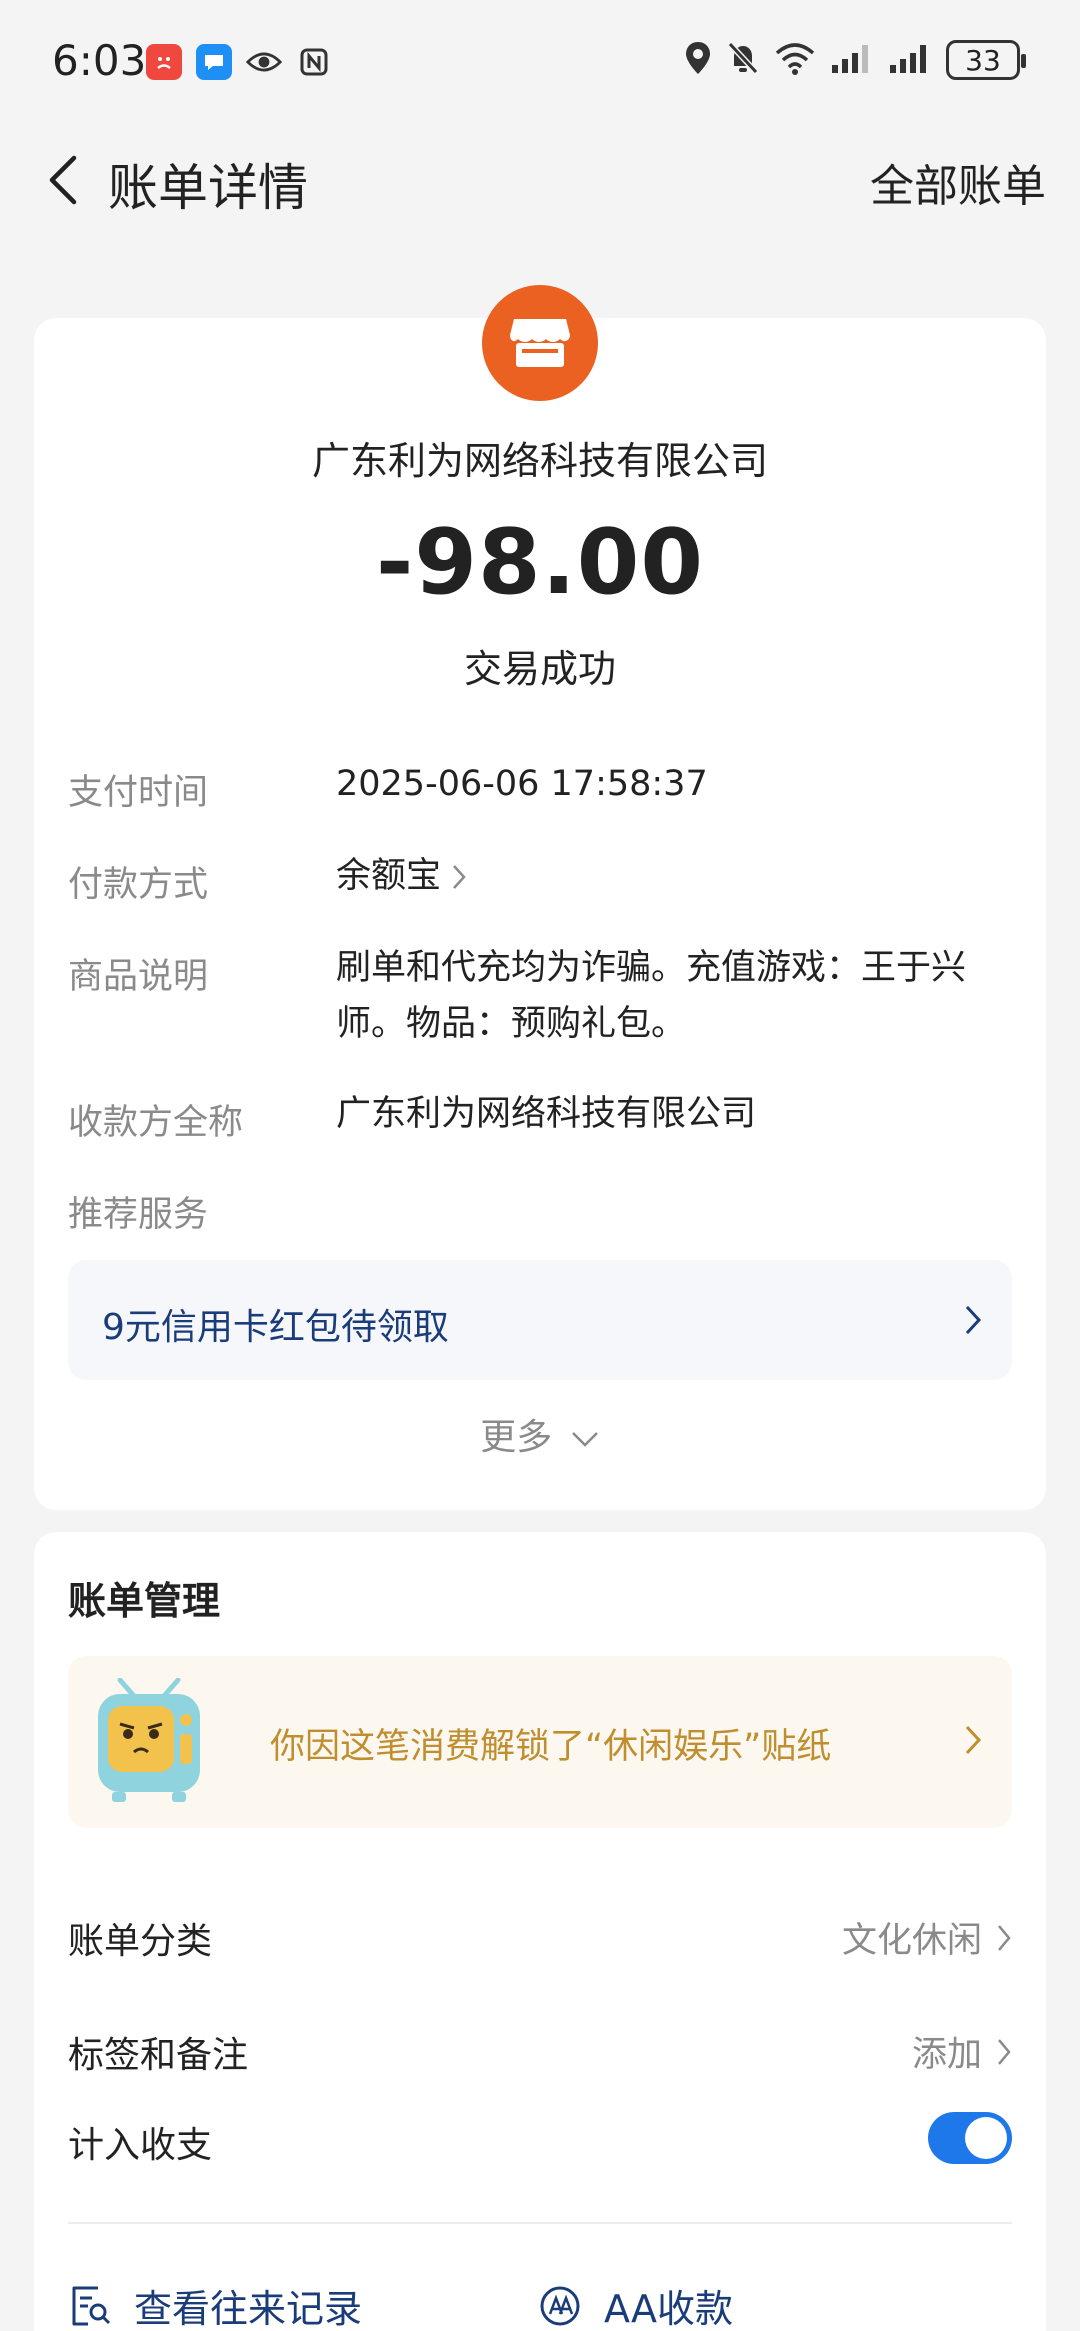 Image resolution: width=1080 pixels, height=2331 pixels. I want to click on tags-notes-value: 添加, so click(962, 2051).